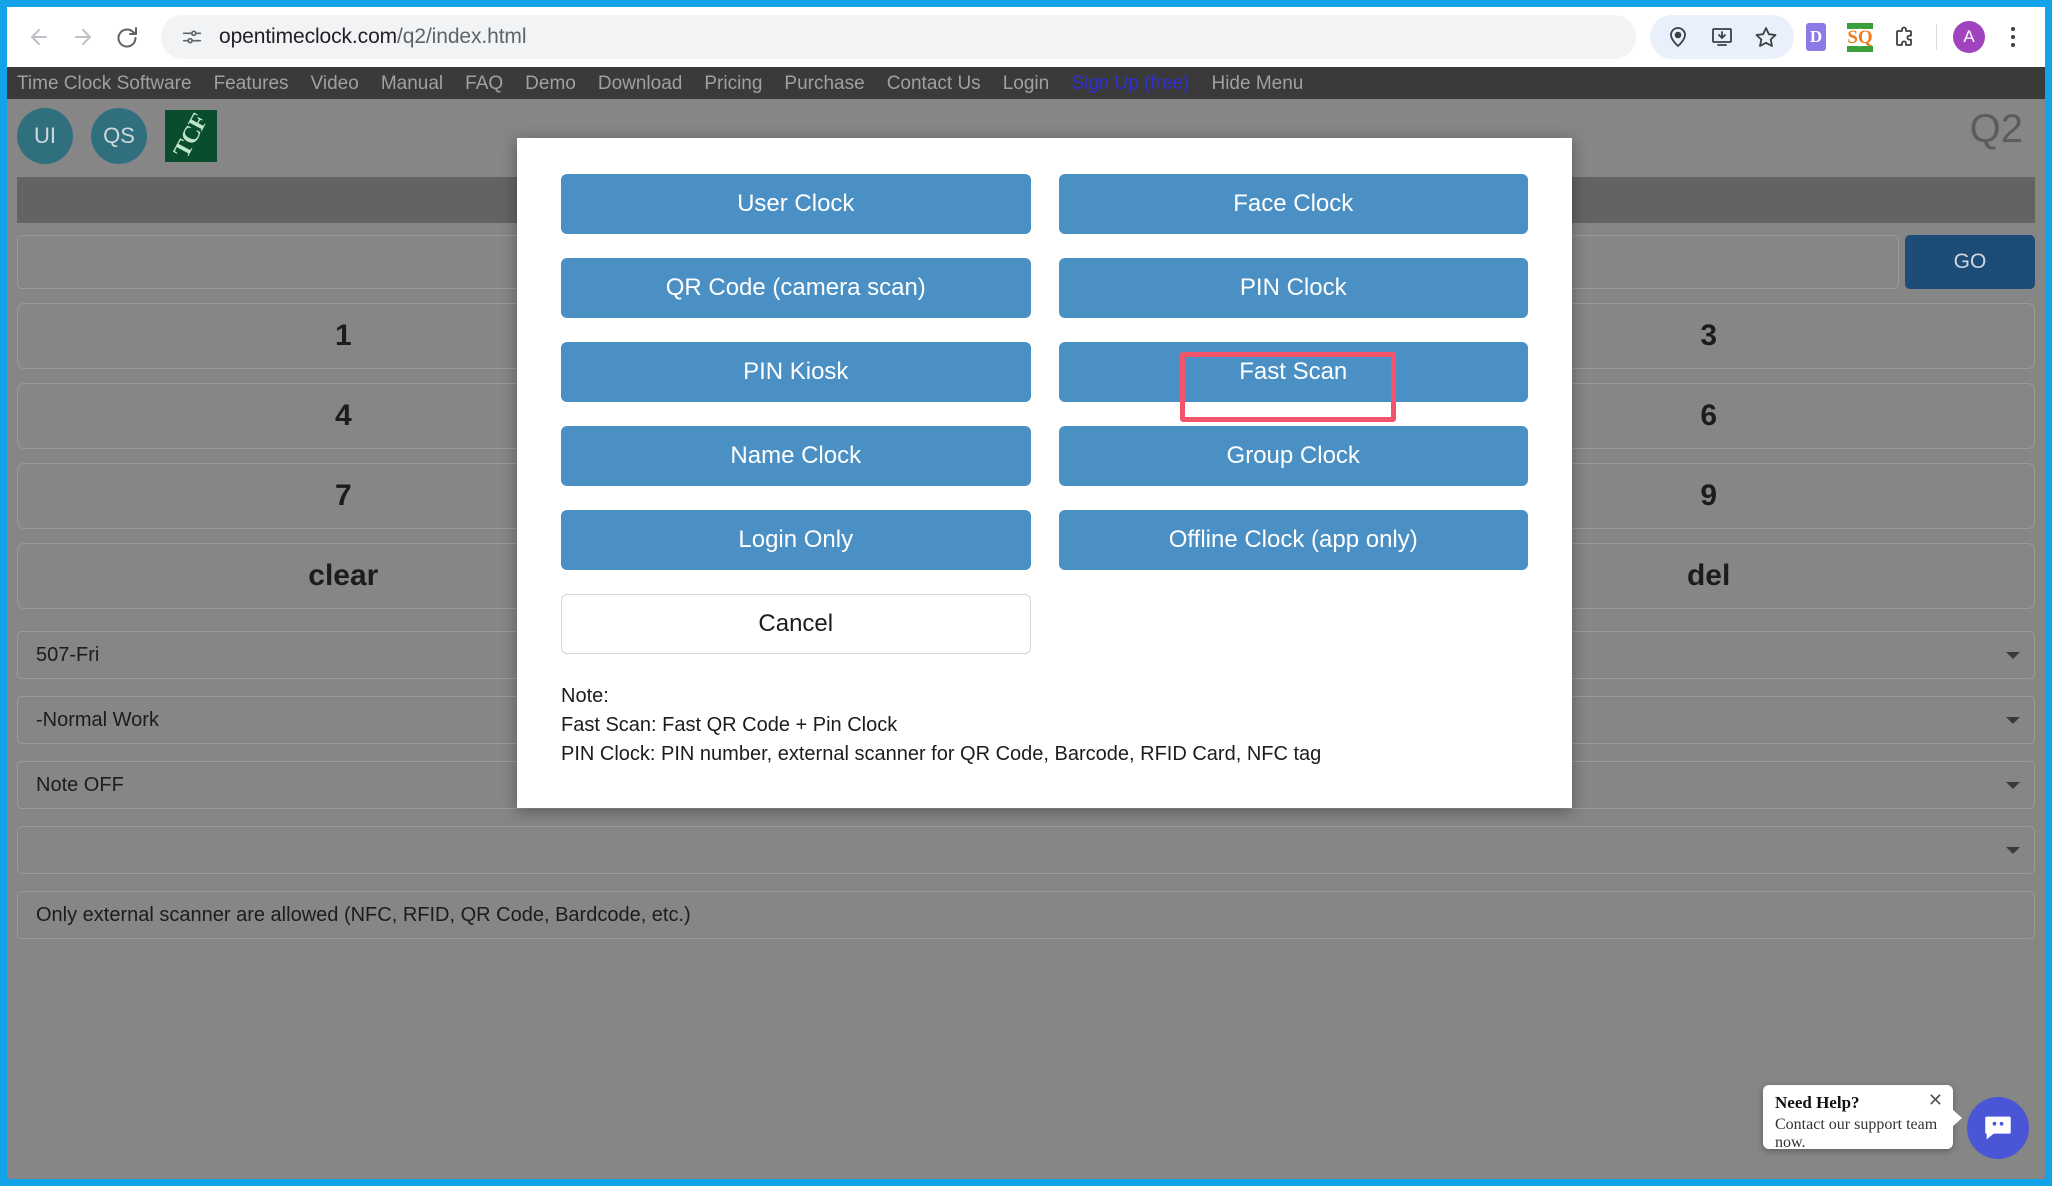 The height and width of the screenshot is (1186, 2052). I want to click on cancel-button: Cancel, so click(796, 624).